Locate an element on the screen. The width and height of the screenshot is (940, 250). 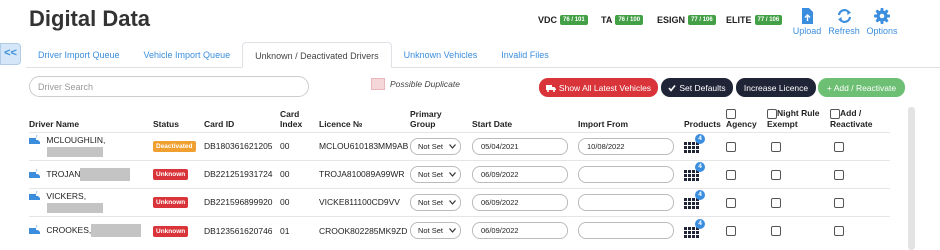
counter-label: TA is located at coordinates (607, 20).